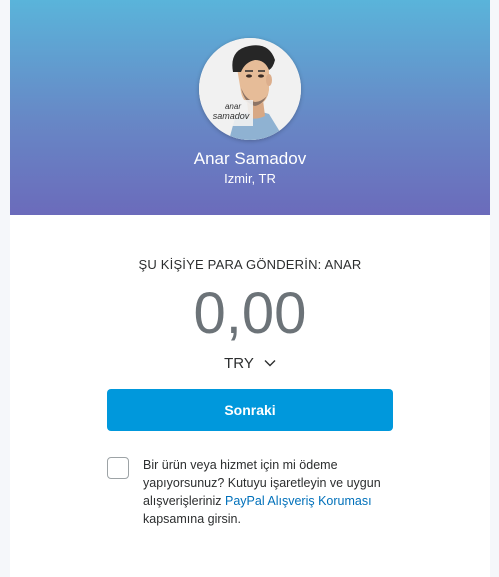 The height and width of the screenshot is (577, 499). What do you see at coordinates (192, 519) in the screenshot?
I see `purchase-protection-text-after: kapsamına girsin.` at bounding box center [192, 519].